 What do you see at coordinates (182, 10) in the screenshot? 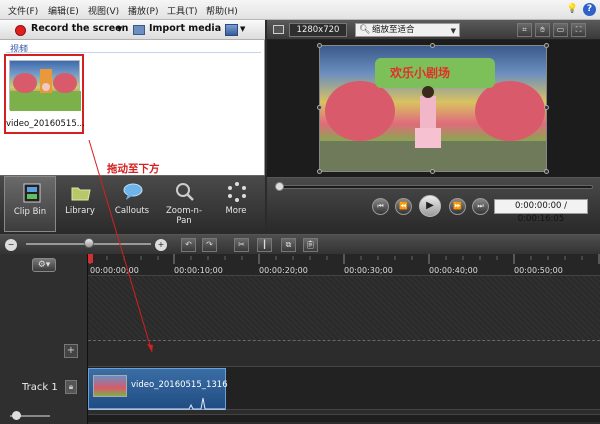
I see `menu-tools: 工具(T)` at bounding box center [182, 10].